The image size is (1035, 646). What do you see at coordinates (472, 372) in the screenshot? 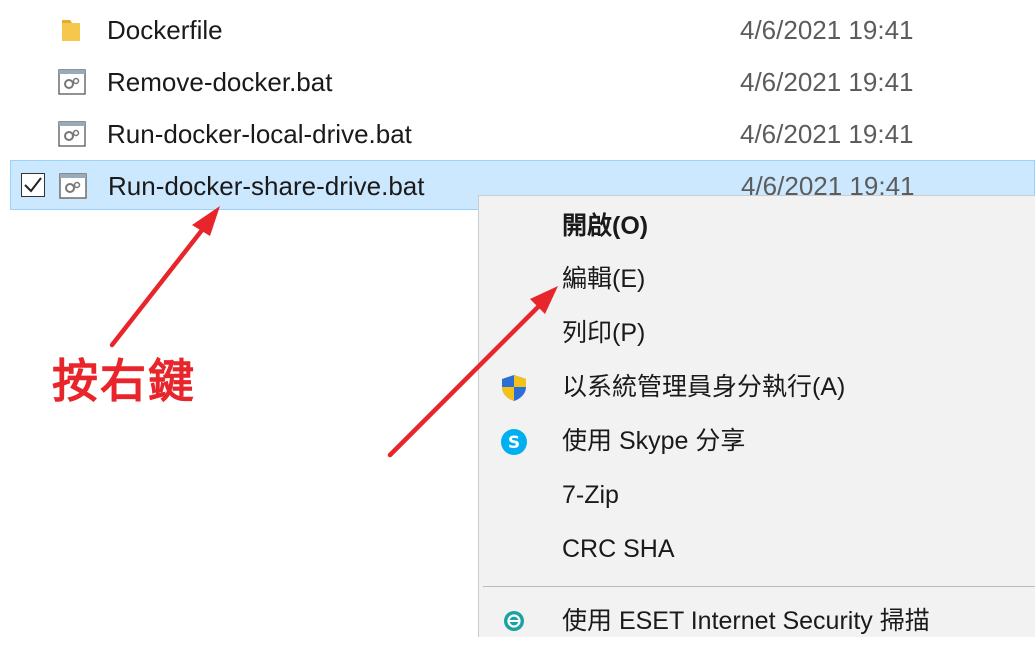
I see `arrow-to-edit-icon` at bounding box center [472, 372].